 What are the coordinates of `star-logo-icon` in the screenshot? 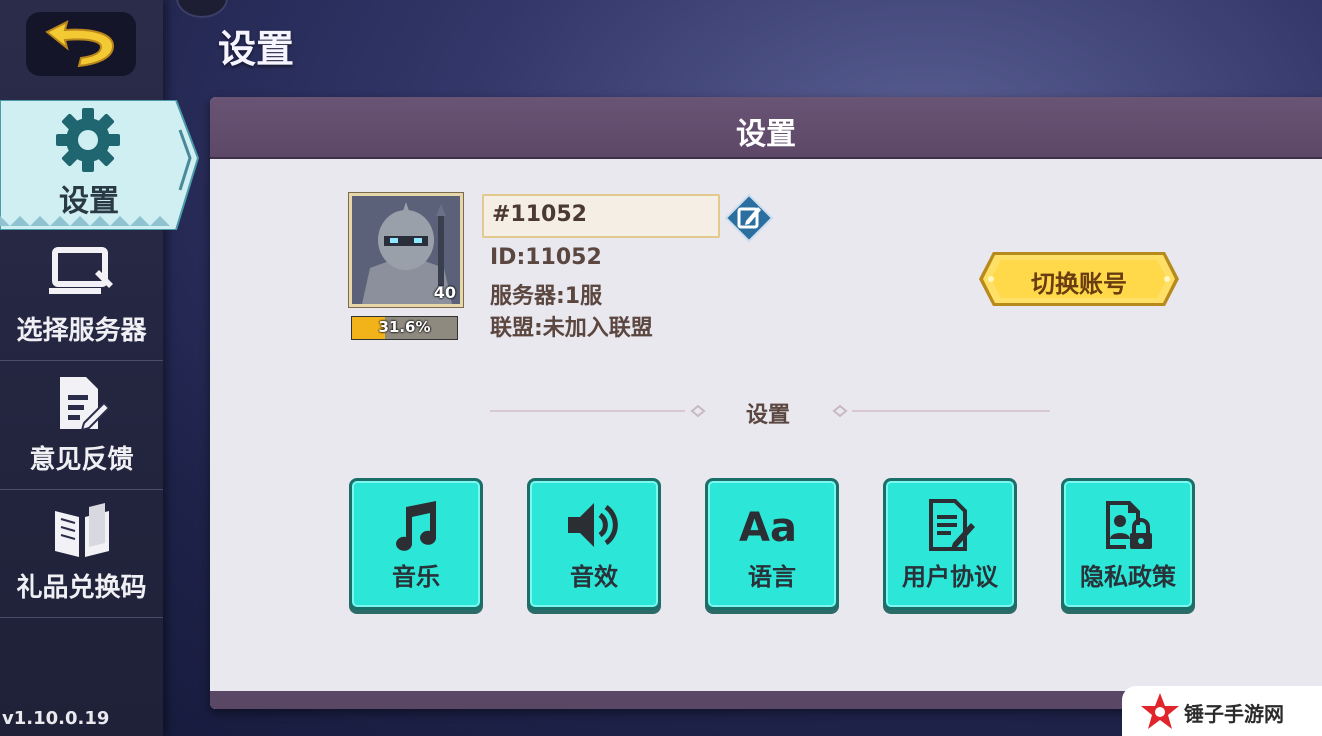 It's located at (1160, 711).